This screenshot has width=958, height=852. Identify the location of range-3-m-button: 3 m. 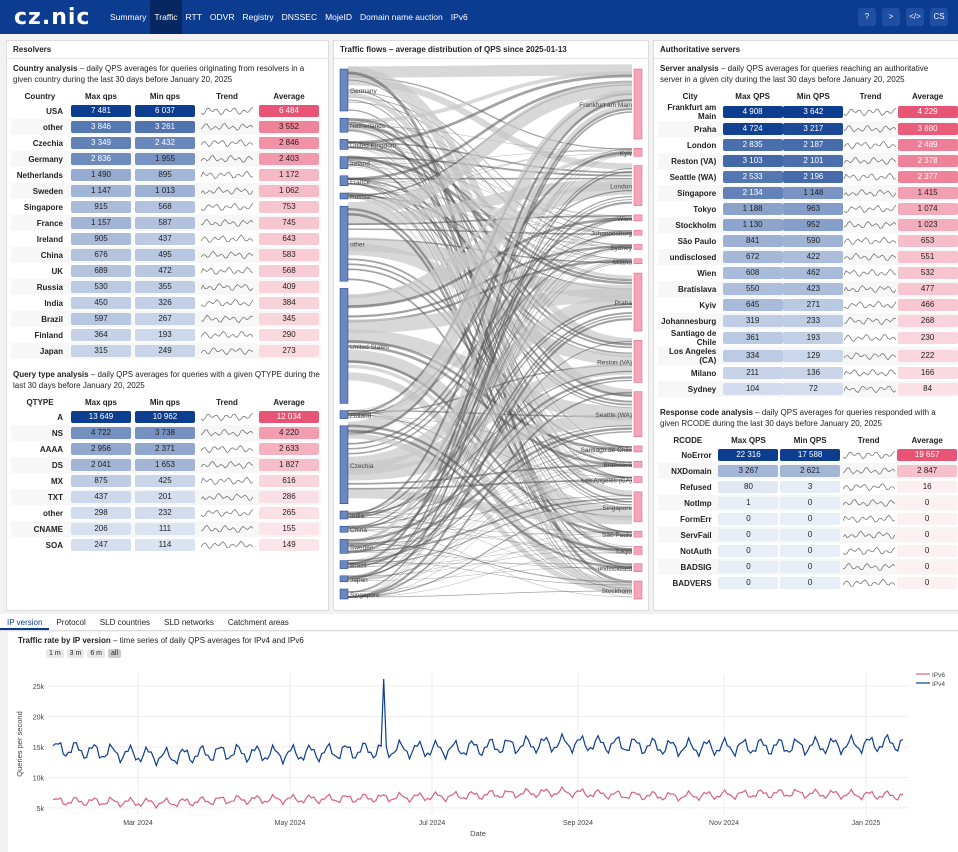
(75, 653).